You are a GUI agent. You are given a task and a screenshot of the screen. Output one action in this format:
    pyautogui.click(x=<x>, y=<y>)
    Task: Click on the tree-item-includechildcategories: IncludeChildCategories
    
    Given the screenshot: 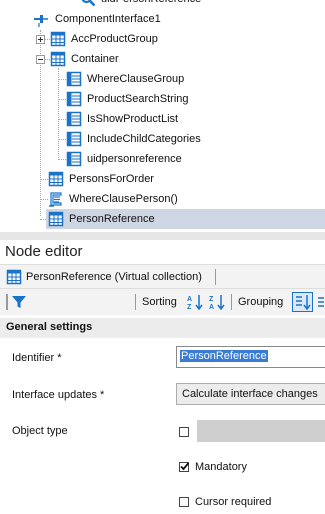 What is the action you would take?
    pyautogui.click(x=133, y=139)
    